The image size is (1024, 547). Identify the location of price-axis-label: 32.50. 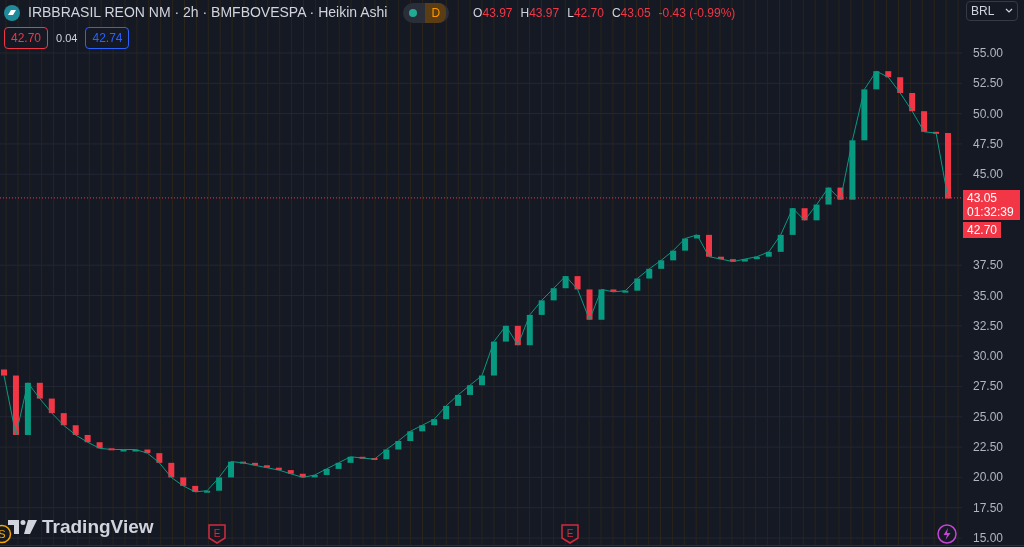
(988, 325).